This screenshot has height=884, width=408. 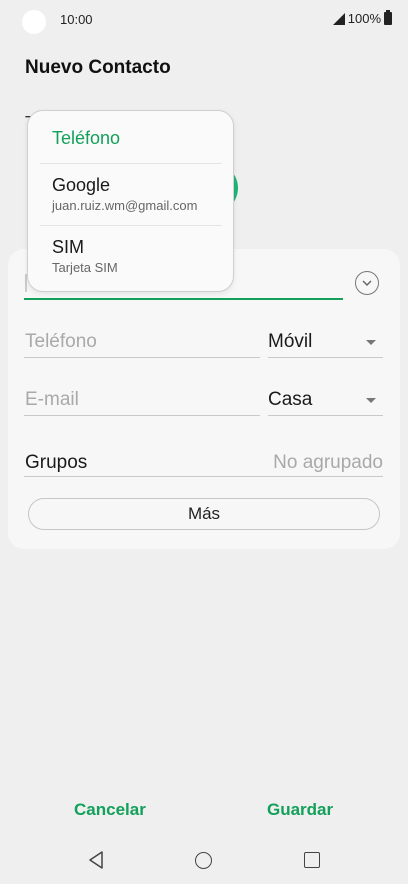 I want to click on cancel-button: Cancelar, so click(x=110, y=810).